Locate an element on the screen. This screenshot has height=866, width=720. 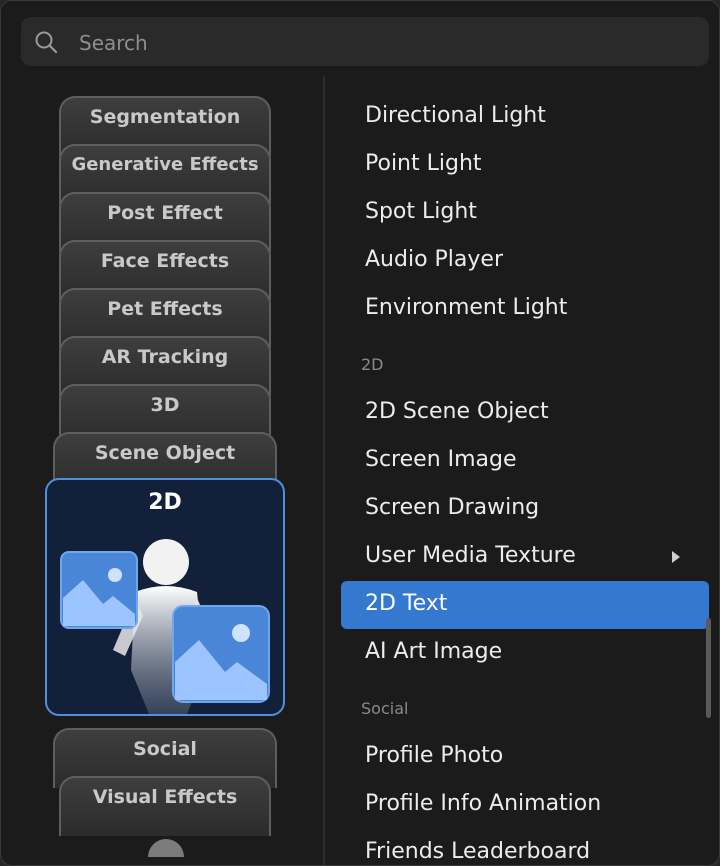
list-scrollbar is located at coordinates (708, 668).